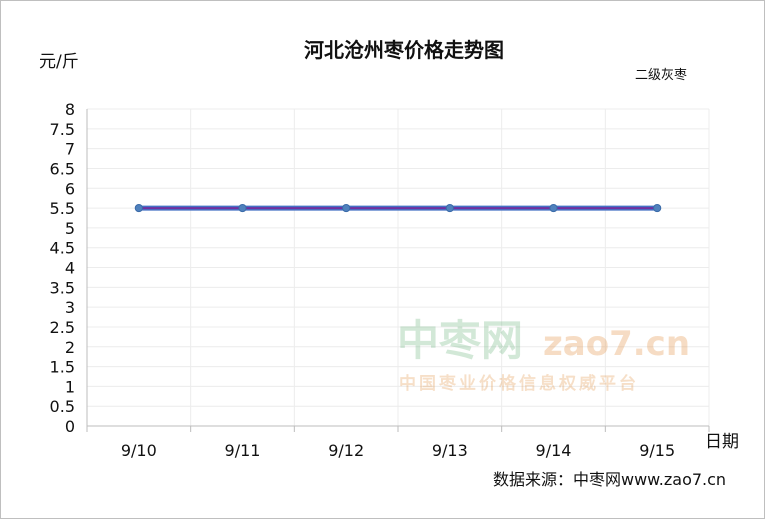 The width and height of the screenshot is (765, 519). Describe the element at coordinates (62, 248) in the screenshot. I see `y-tick-label: 4.5` at that location.